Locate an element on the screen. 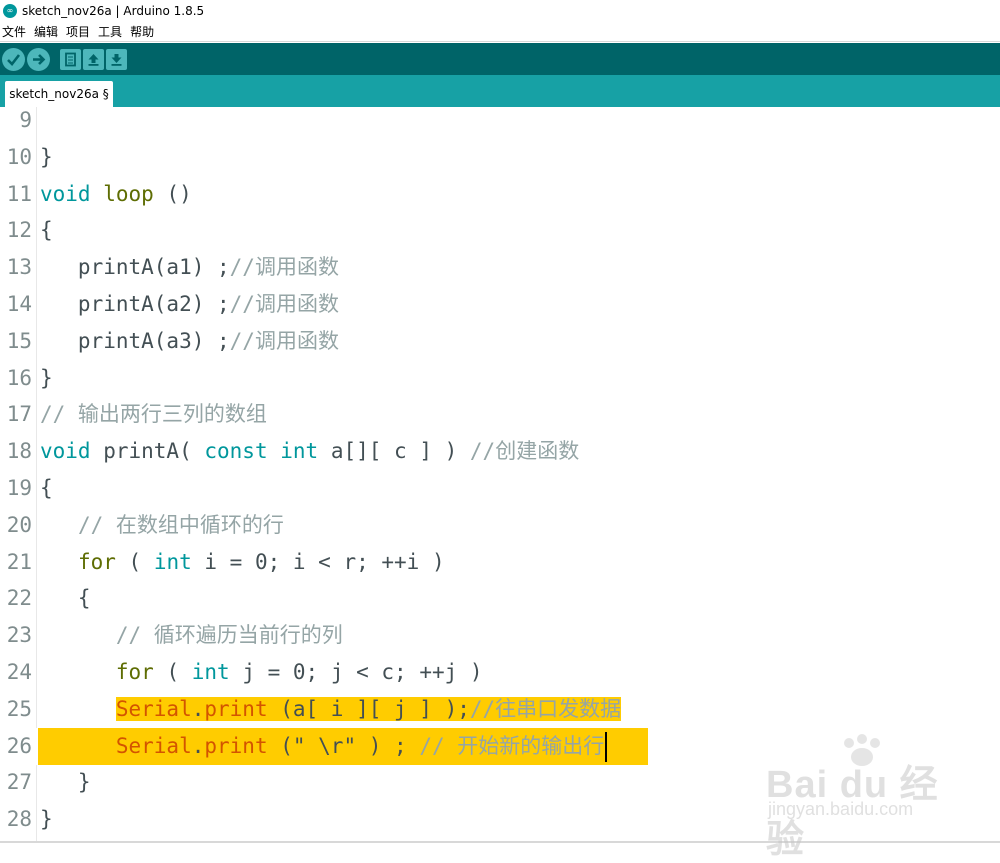 This screenshot has height=863, width=1000. line-text: printA(a2) ;//调用函数 is located at coordinates (189, 304).